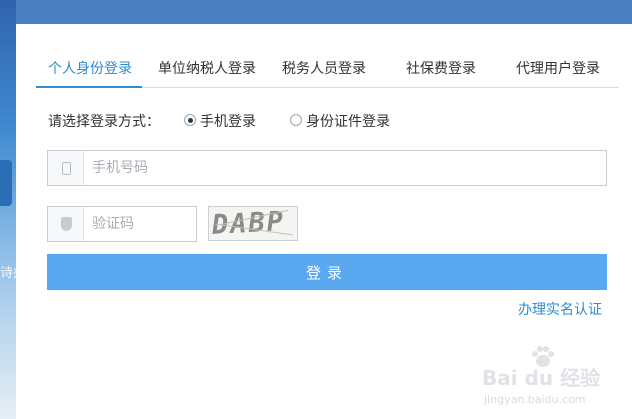 This screenshot has width=632, height=419. Describe the element at coordinates (558, 68) in the screenshot. I see `tab-agent-user: 代理用户登录` at that location.